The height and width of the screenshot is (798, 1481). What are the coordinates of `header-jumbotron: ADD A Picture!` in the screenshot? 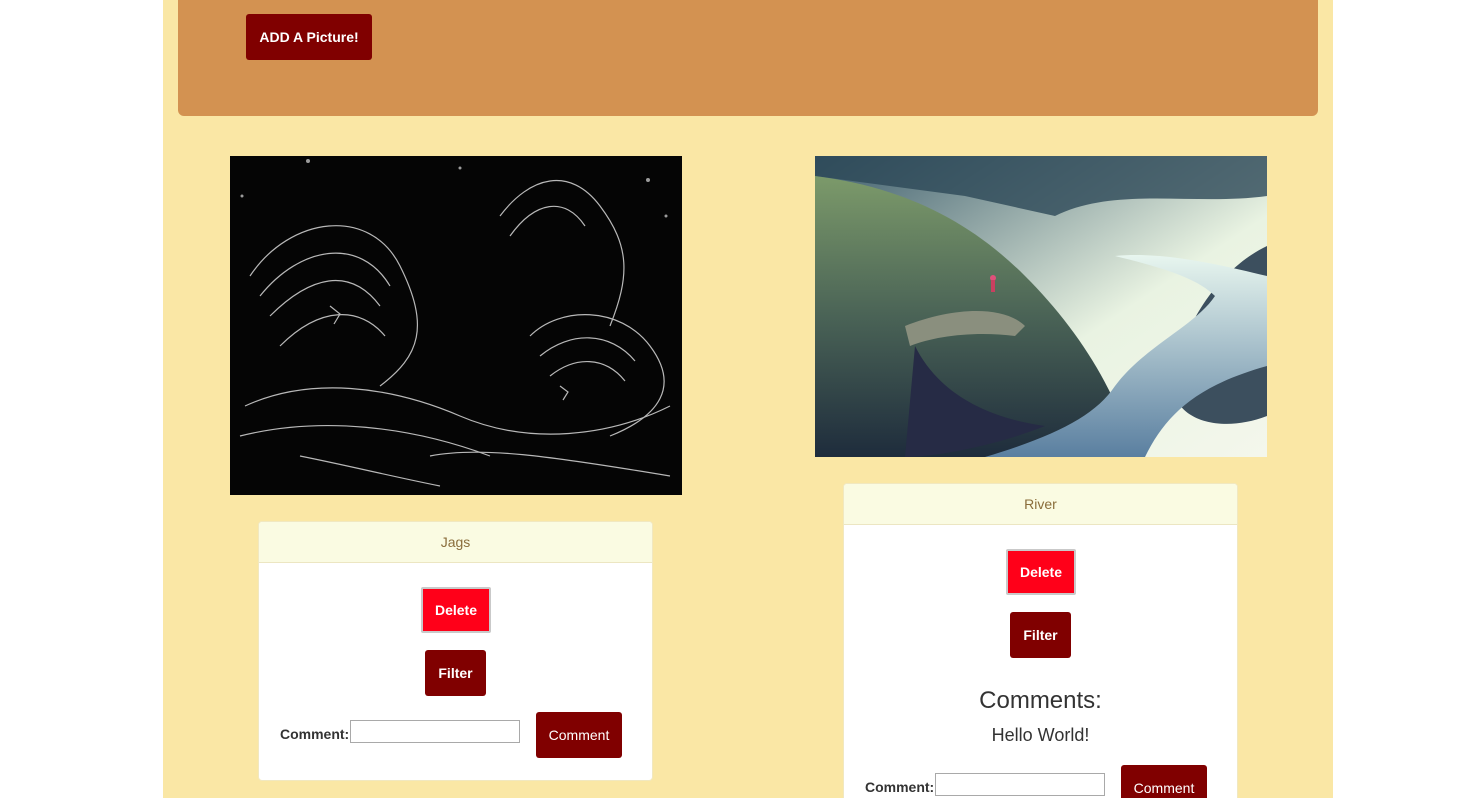 It's located at (748, 58).